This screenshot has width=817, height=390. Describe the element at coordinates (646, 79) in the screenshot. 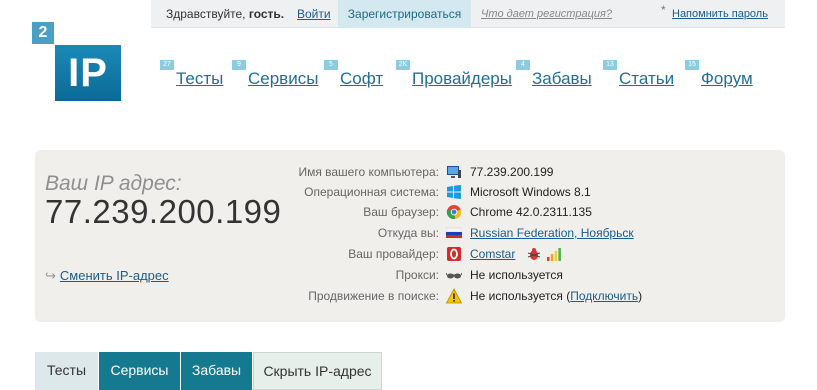

I see `nav-label: Статьи` at that location.